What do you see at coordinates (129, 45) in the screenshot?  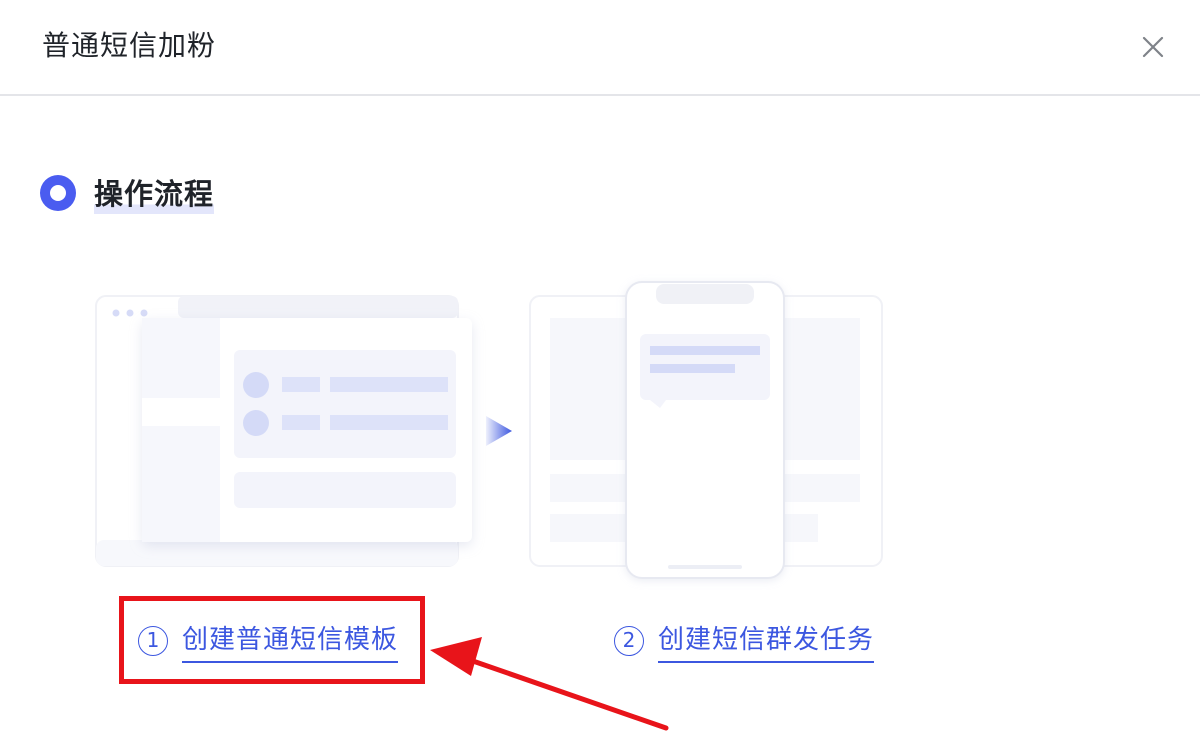 I see `dialog-title: 普通短信加粉` at bounding box center [129, 45].